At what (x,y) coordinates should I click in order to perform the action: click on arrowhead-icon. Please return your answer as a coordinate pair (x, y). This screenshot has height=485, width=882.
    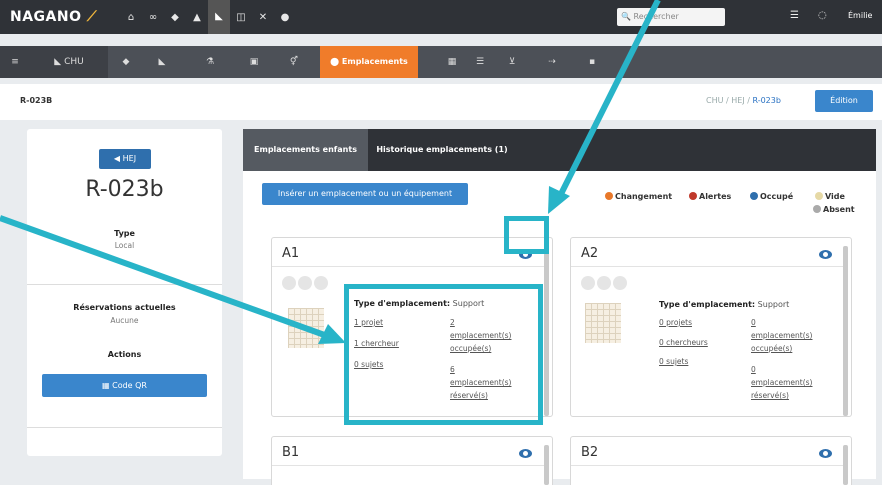
    Looking at the image, I should click on (559, 200).